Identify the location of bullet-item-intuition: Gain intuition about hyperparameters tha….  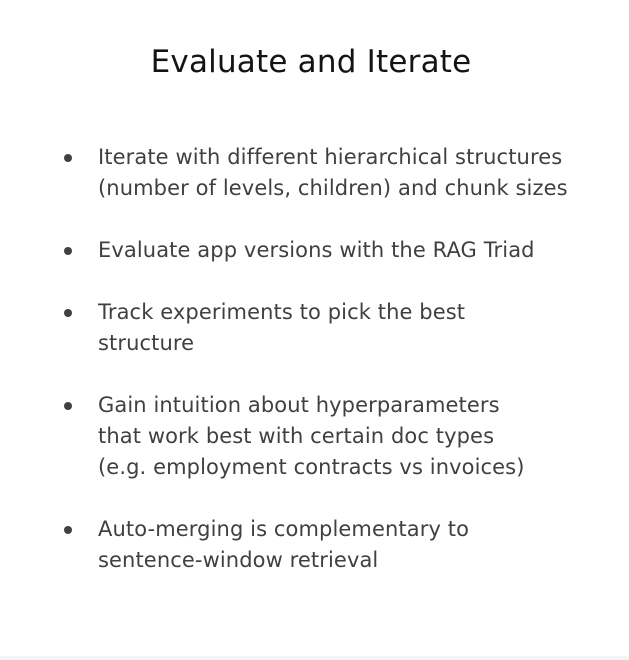
(328, 436).